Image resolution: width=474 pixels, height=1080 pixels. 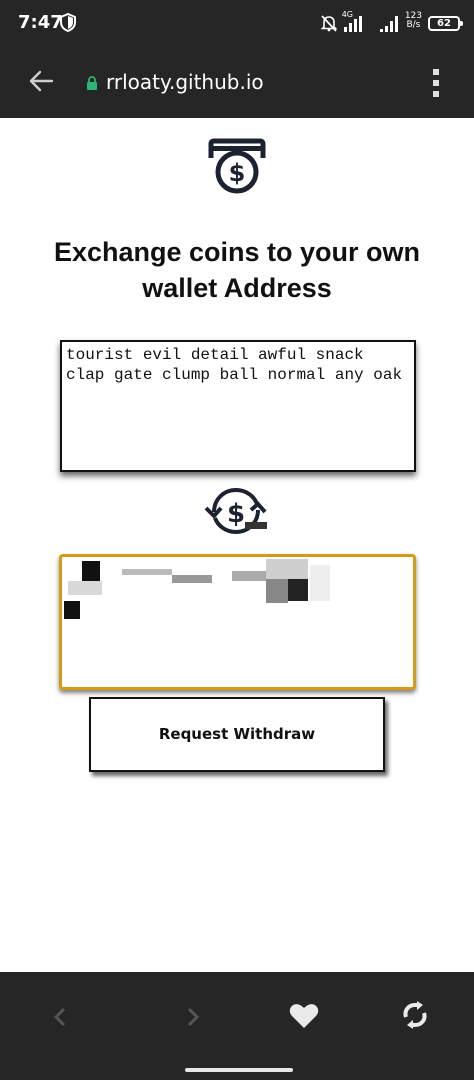 I want to click on notifications-off-icon, so click(x=329, y=25).